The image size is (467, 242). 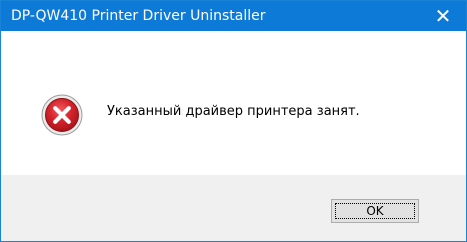 What do you see at coordinates (138, 16) in the screenshot?
I see `window-title: DP-QW410 Printer Driver Uninstaller` at bounding box center [138, 16].